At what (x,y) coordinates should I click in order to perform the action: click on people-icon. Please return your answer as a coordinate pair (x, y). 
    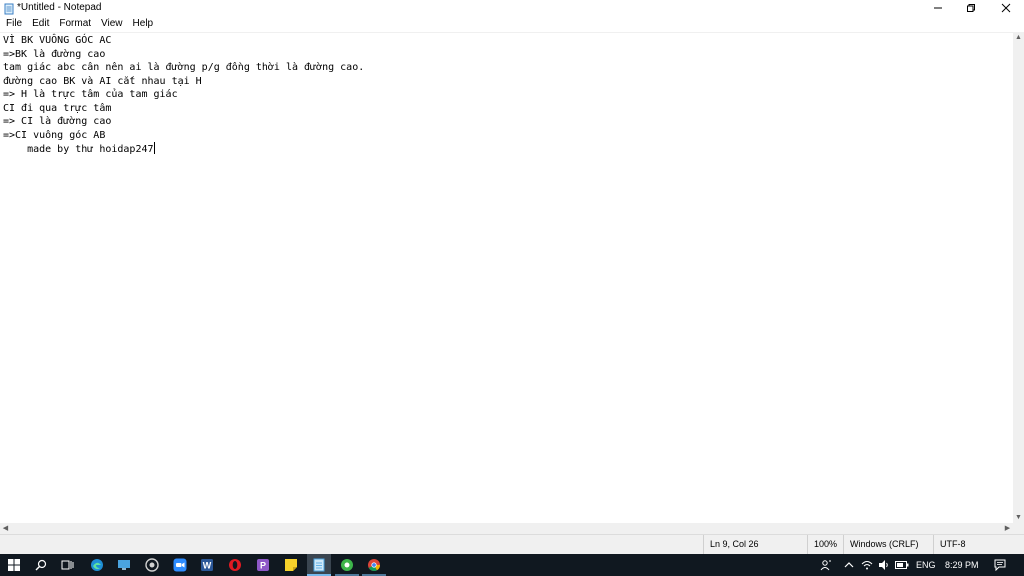
    Looking at the image, I should click on (825, 565).